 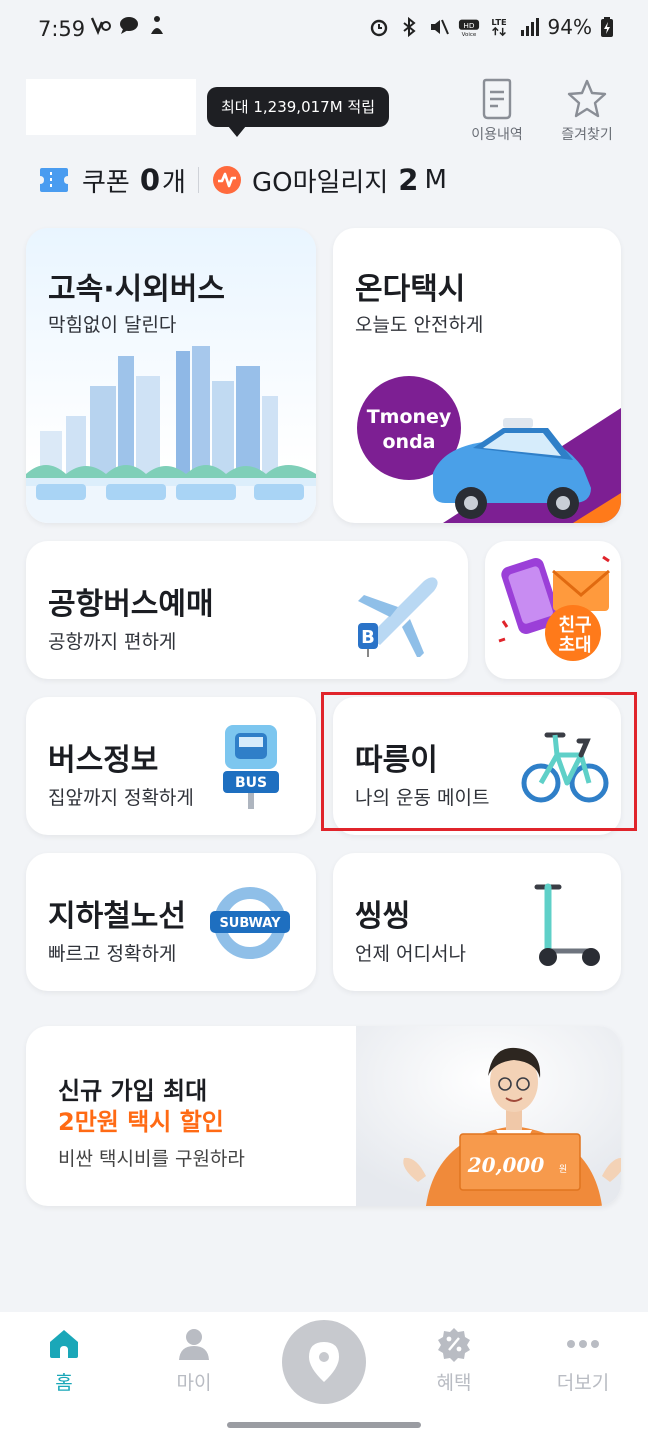 What do you see at coordinates (587, 135) in the screenshot?
I see `favorites-label: 즐겨찾기` at bounding box center [587, 135].